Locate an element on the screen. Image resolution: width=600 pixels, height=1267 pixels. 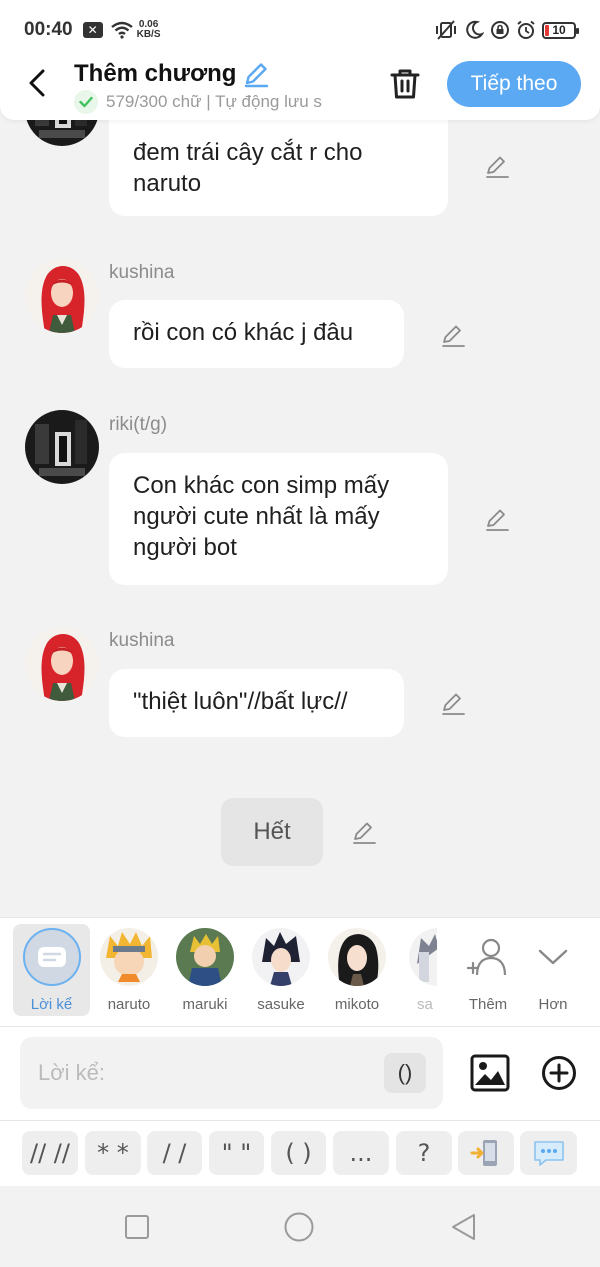
avatar-sasuke is located at coordinates (281, 957).